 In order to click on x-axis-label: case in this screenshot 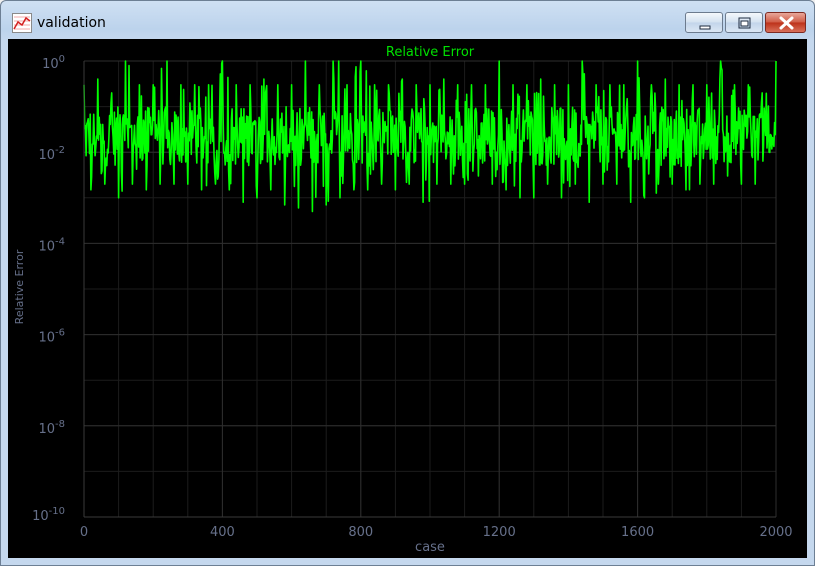, I will do `click(430, 547)`.